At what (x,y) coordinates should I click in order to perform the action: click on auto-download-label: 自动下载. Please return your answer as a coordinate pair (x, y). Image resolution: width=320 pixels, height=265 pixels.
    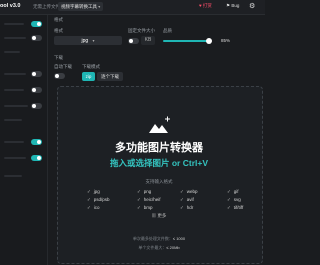
    Looking at the image, I should click on (63, 66).